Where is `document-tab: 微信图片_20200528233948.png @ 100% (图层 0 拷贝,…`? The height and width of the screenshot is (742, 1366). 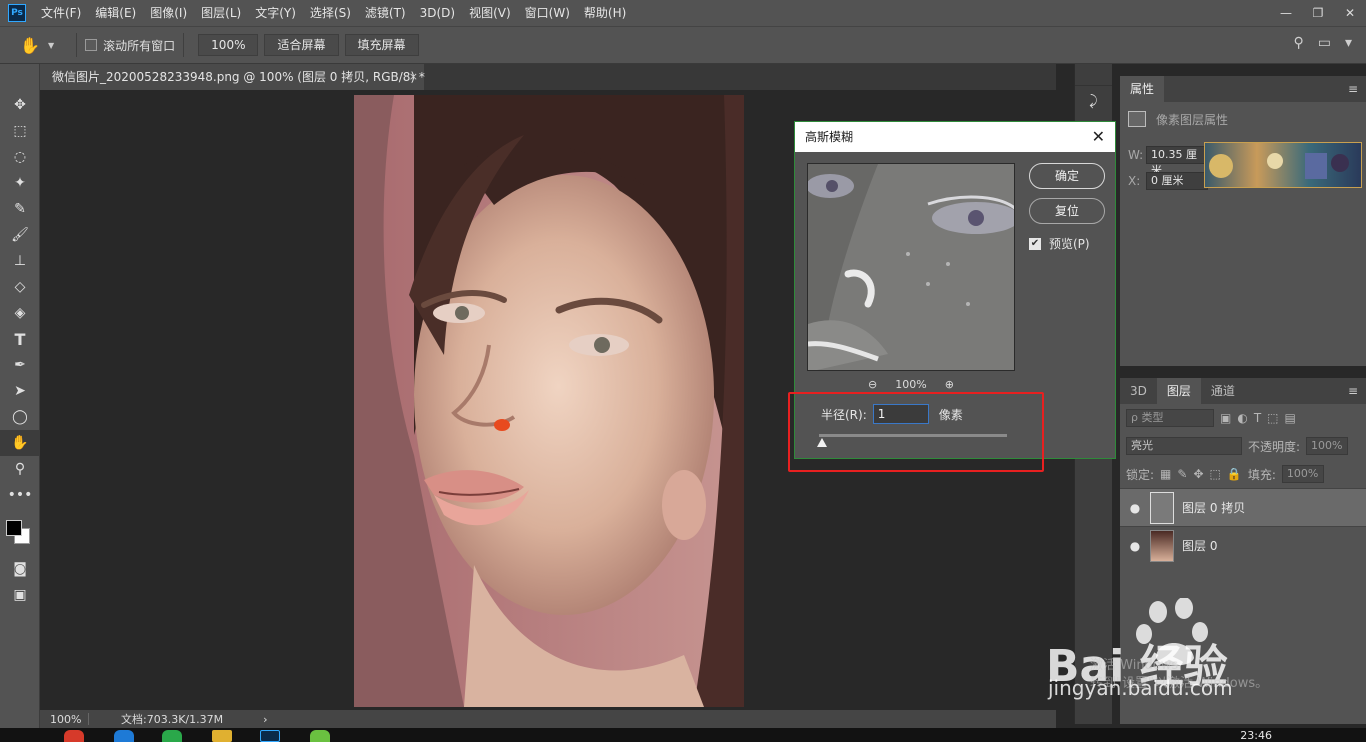 document-tab: 微信图片_20200528233948.png @ 100% (图层 0 拷贝,… is located at coordinates (232, 77).